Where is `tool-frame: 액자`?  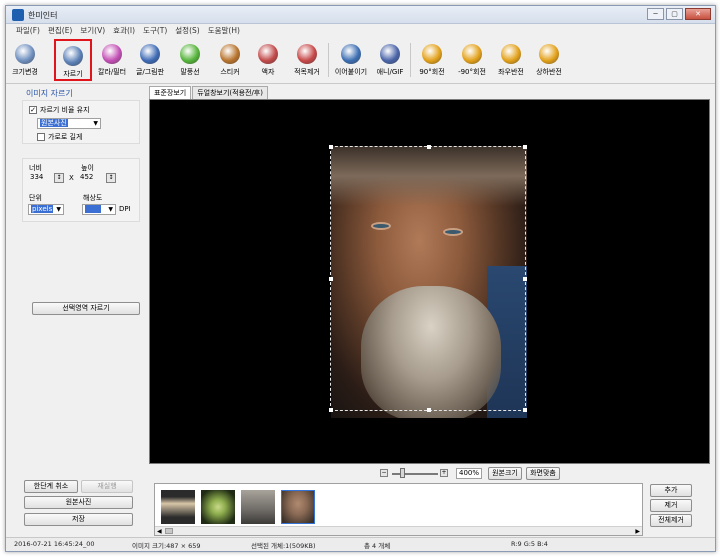 tool-frame: 액자 is located at coordinates (268, 60).